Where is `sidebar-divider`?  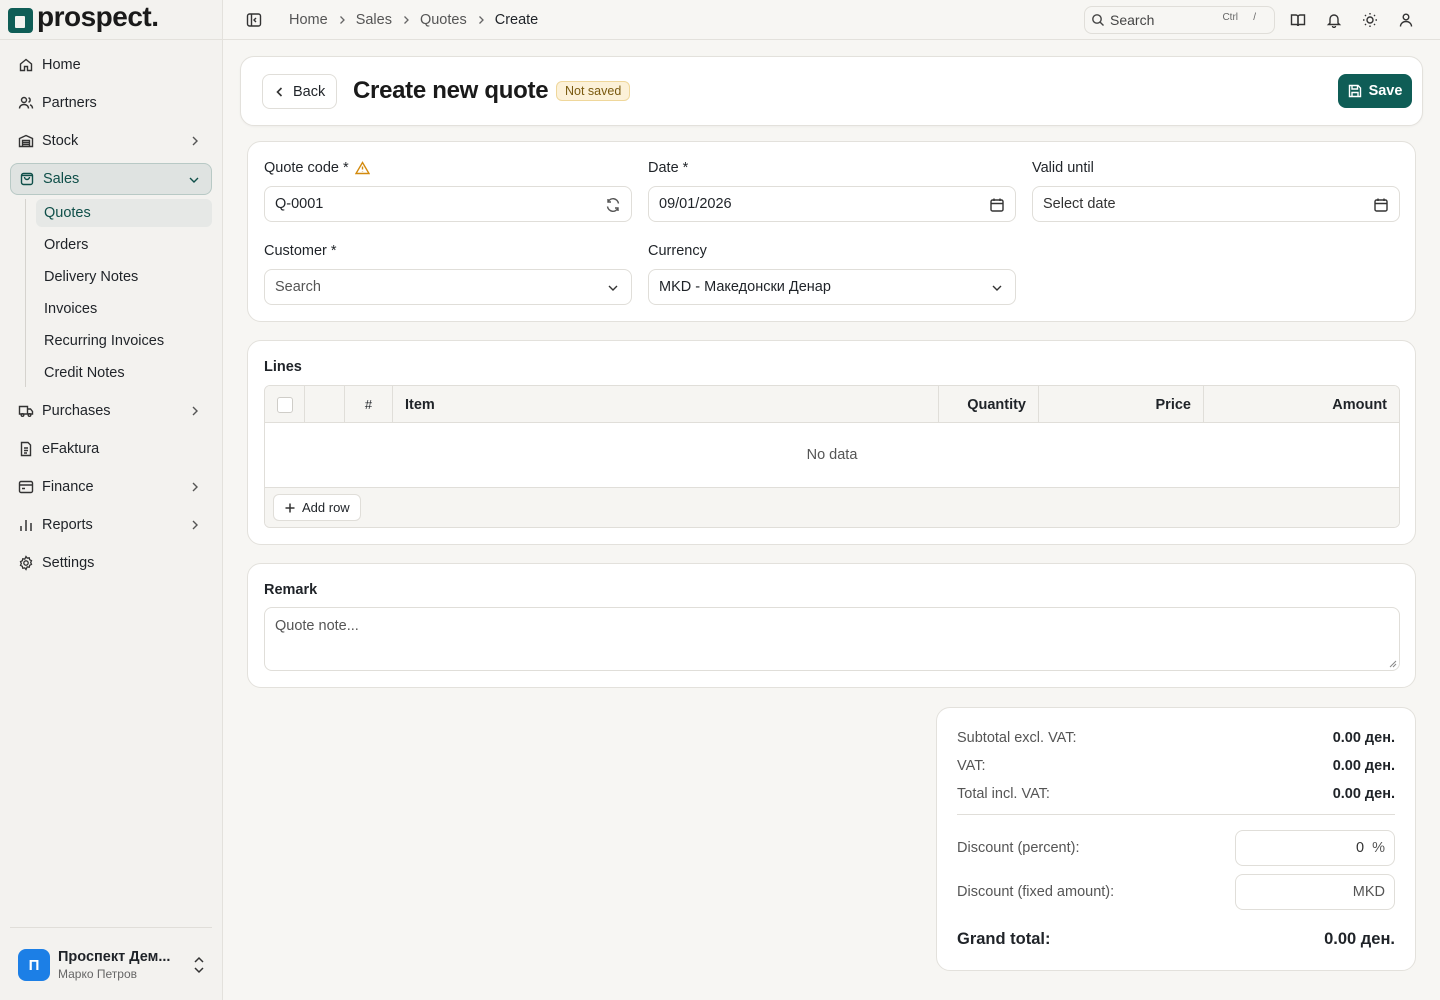
sidebar-divider is located at coordinates (111, 927).